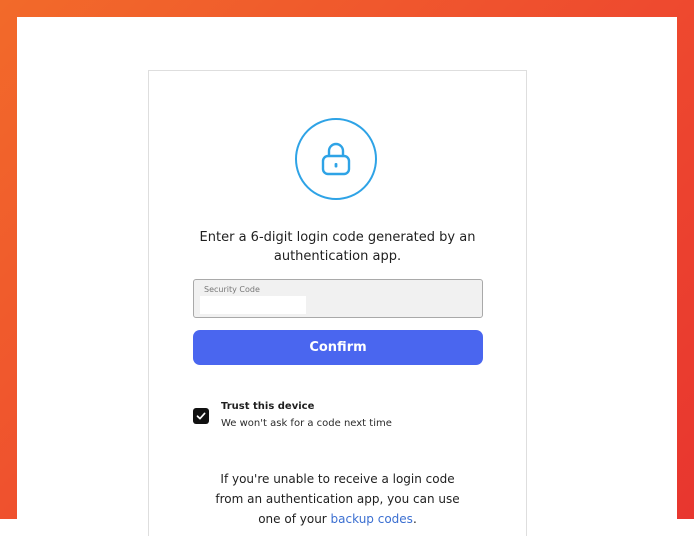 The image size is (694, 536). I want to click on backup-codes-link: backup codes, so click(372, 519).